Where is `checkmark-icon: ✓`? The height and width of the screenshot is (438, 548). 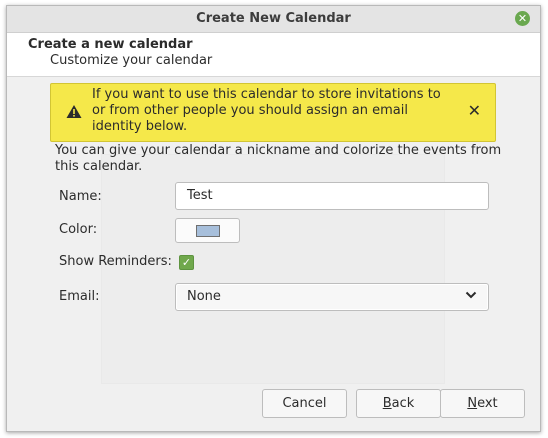
checkmark-icon: ✓ is located at coordinates (186, 262).